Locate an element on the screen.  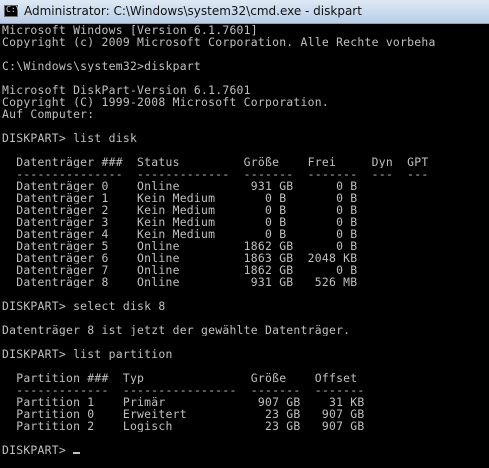
console-line: Datenträger 4 Kein Medium 0 B 0 B is located at coordinates (245, 234).